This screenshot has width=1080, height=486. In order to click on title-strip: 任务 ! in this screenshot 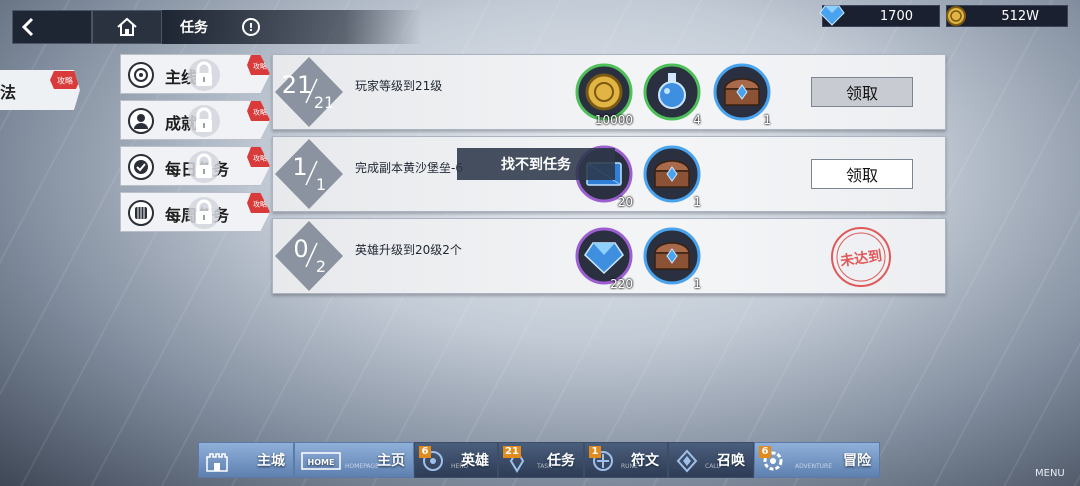, I will do `click(292, 27)`.